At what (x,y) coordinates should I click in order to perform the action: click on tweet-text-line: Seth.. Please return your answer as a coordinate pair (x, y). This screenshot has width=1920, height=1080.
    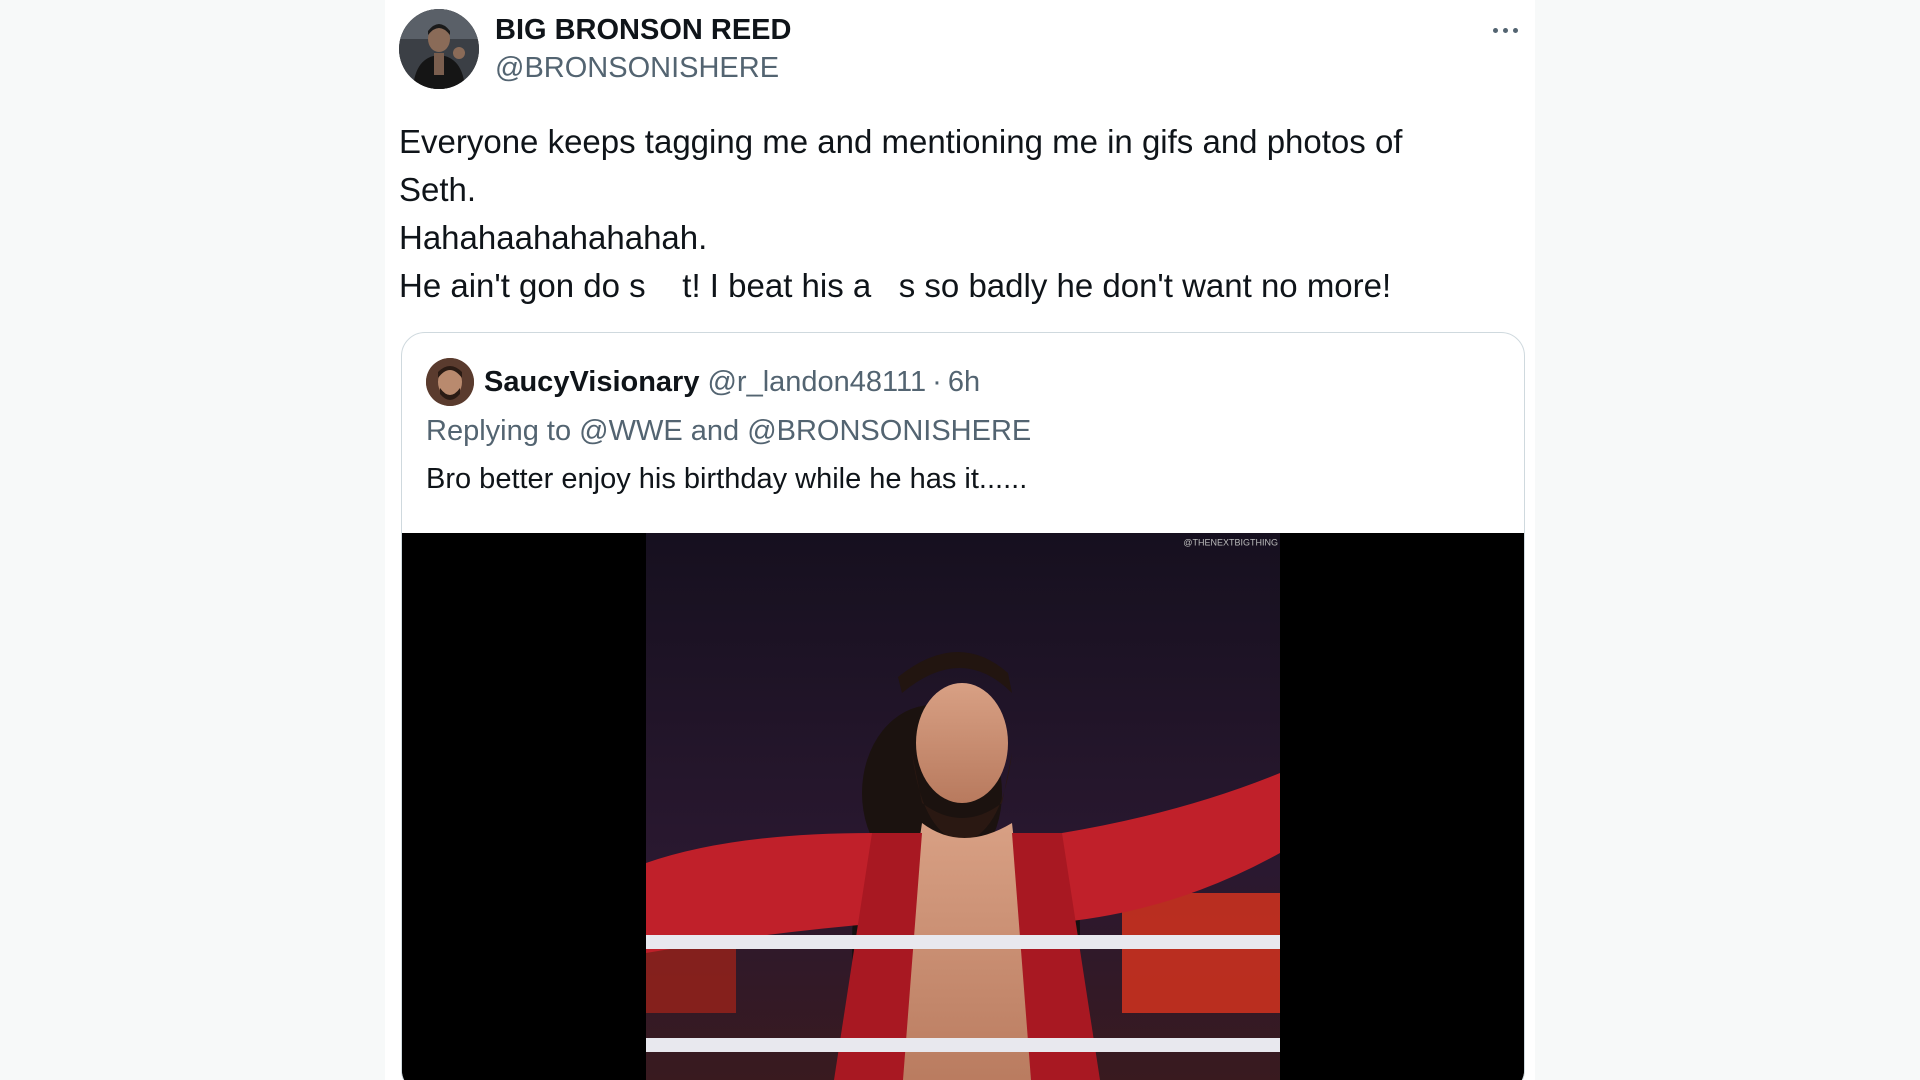
    Looking at the image, I should click on (438, 189).